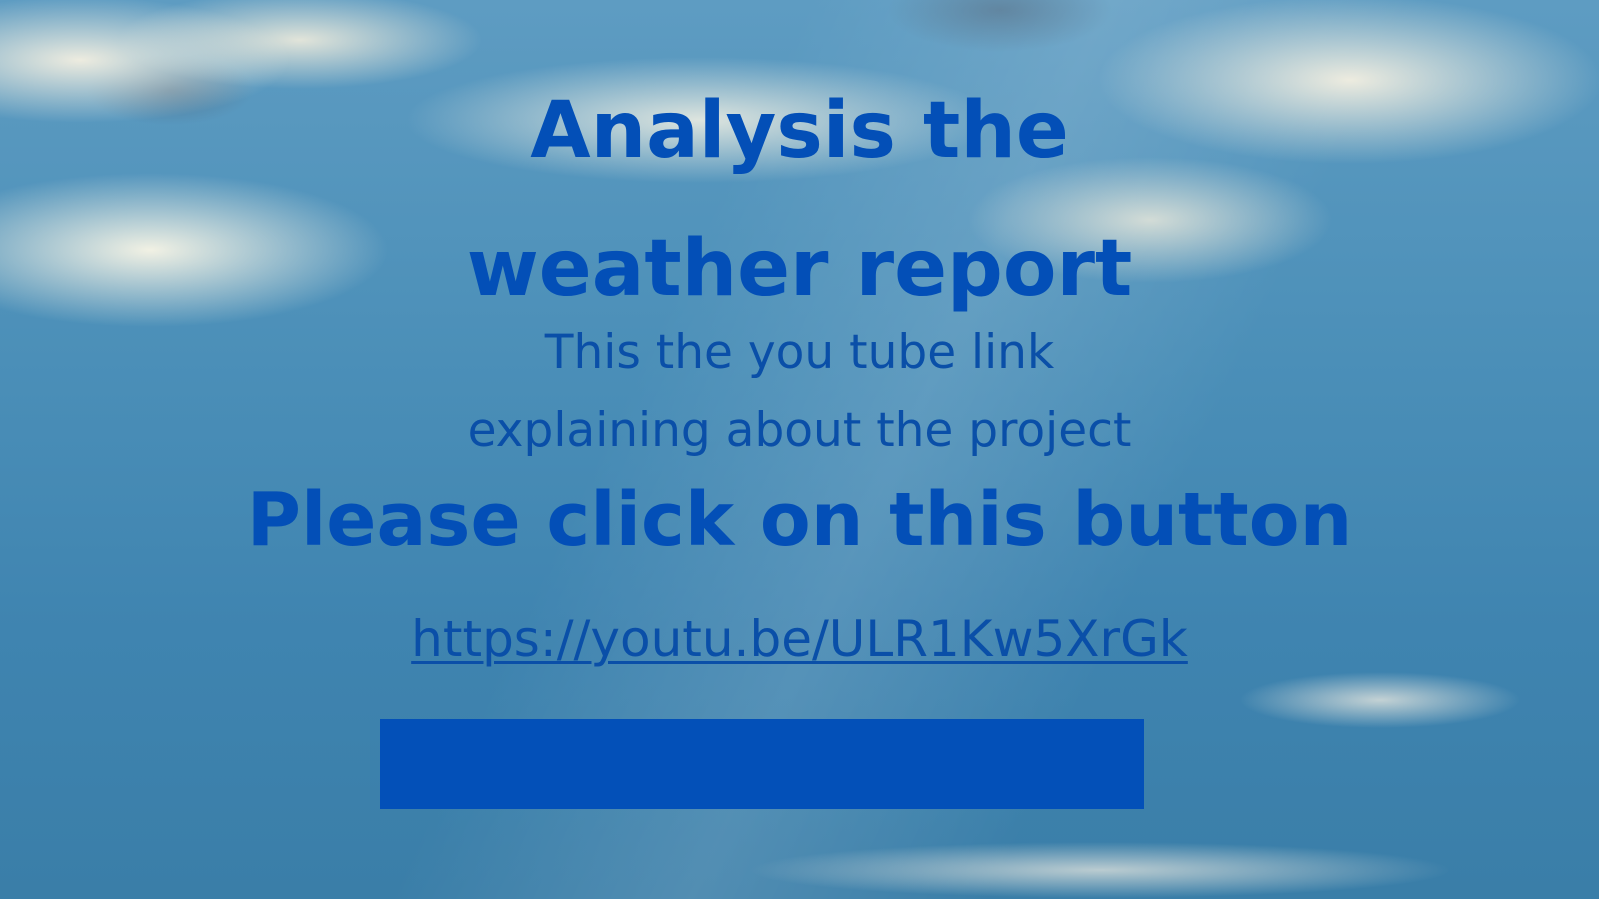 The width and height of the screenshot is (1599, 899). I want to click on link-row: https://youtu.be/ULR1Kw5XrGk, so click(799, 639).